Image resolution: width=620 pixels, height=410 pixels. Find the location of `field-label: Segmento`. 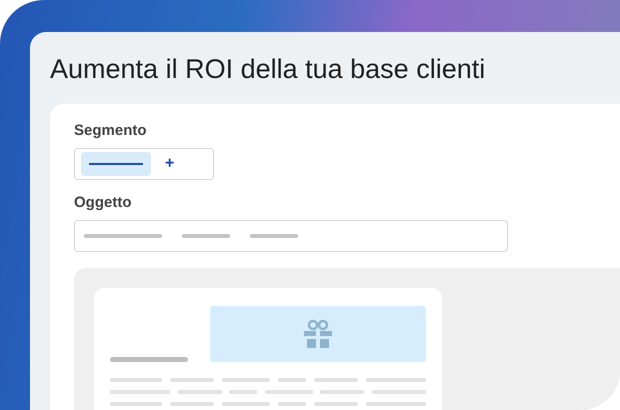

field-label: Segmento is located at coordinates (111, 131).